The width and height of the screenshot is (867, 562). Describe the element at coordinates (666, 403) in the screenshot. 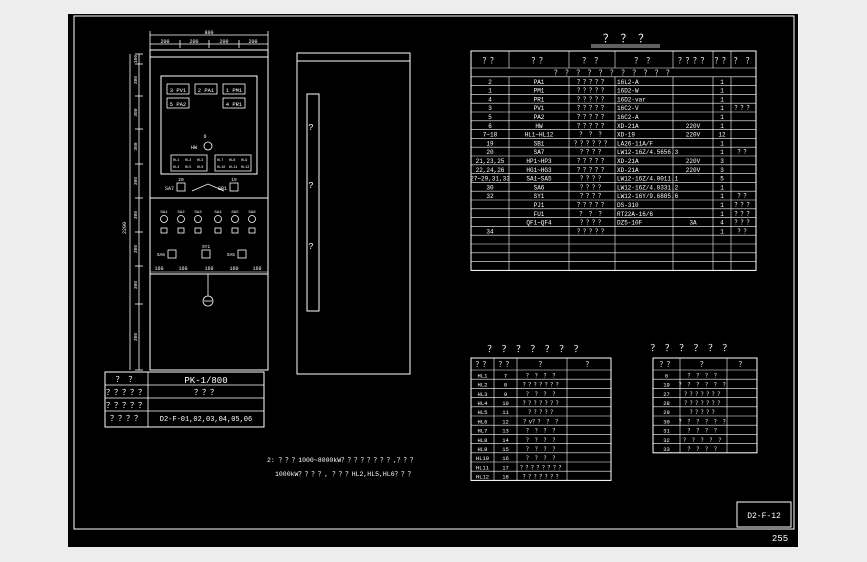

I see `table-cell: 28` at that location.